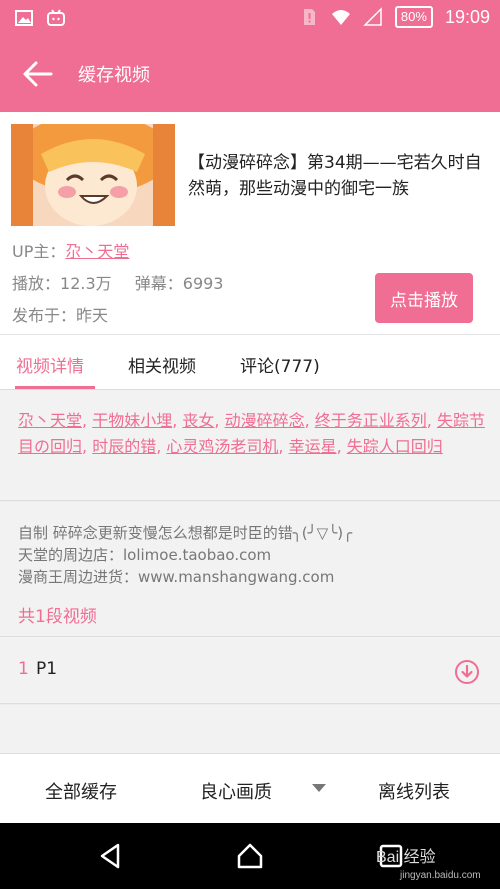 The width and height of the screenshot is (500, 889). What do you see at coordinates (335, 176) in the screenshot?
I see `video-title: 【动漫碎碎念】第34期——宅若久时自然萌，那些动漫中的御宅一族` at bounding box center [335, 176].